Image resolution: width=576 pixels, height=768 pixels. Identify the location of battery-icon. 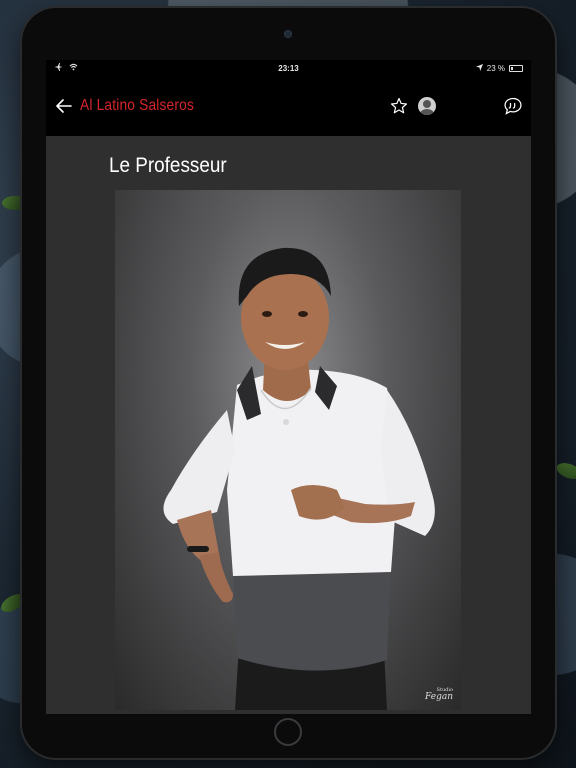
(516, 68).